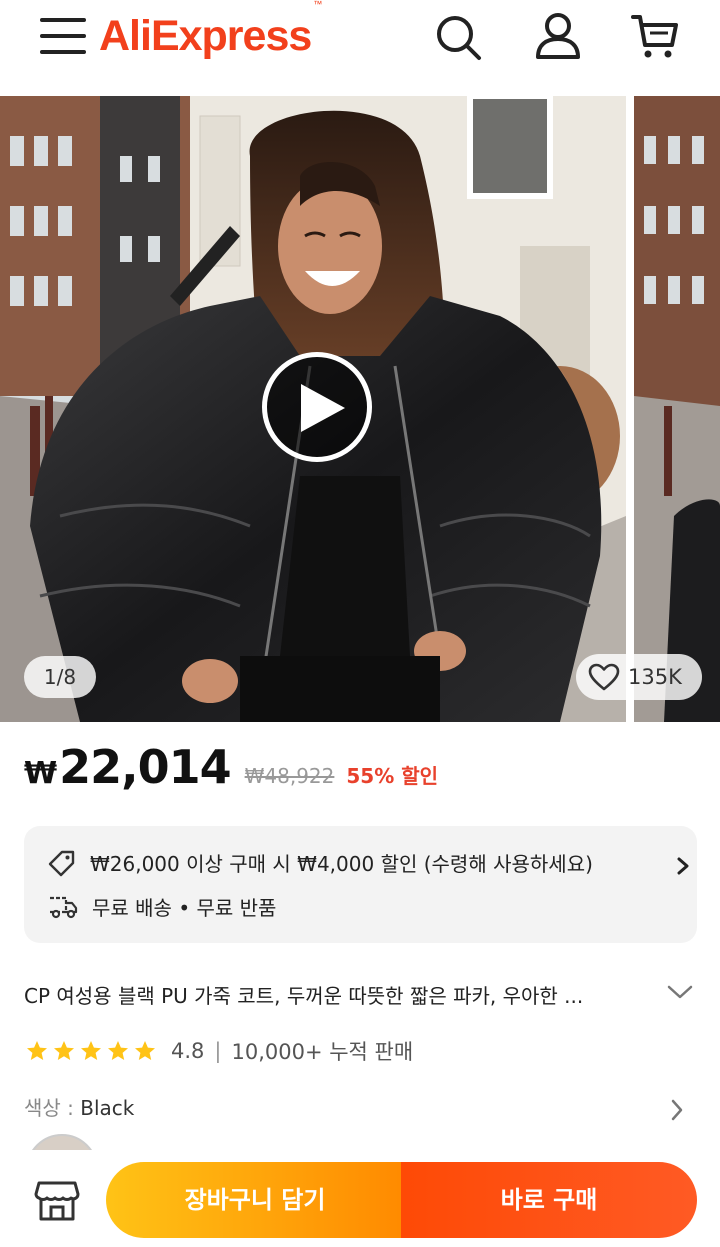 Image resolution: width=720 pixels, height=1247 pixels. What do you see at coordinates (360, 1108) in the screenshot?
I see `color-selector-row: 색상 : Black` at bounding box center [360, 1108].